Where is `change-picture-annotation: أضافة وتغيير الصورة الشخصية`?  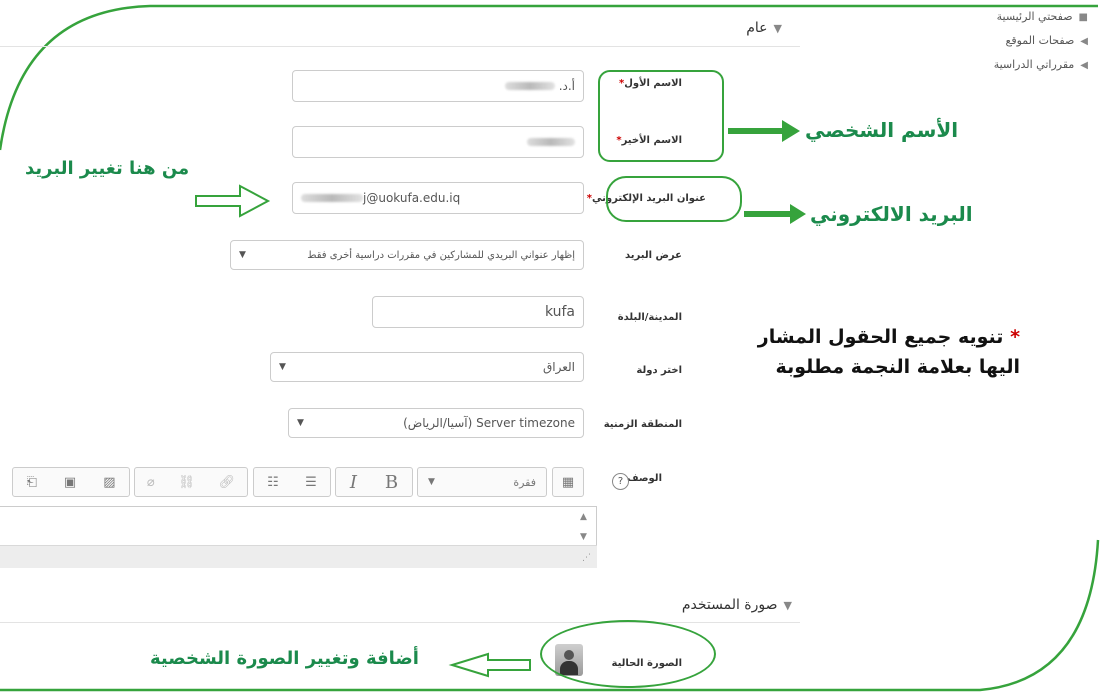 change-picture-annotation: أضافة وتغيير الصورة الشخصية is located at coordinates (284, 658).